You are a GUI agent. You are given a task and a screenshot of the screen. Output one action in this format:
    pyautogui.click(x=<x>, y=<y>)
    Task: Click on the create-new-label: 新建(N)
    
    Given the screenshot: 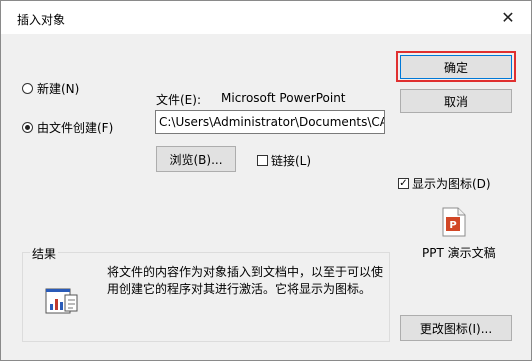 What is the action you would take?
    pyautogui.click(x=58, y=89)
    